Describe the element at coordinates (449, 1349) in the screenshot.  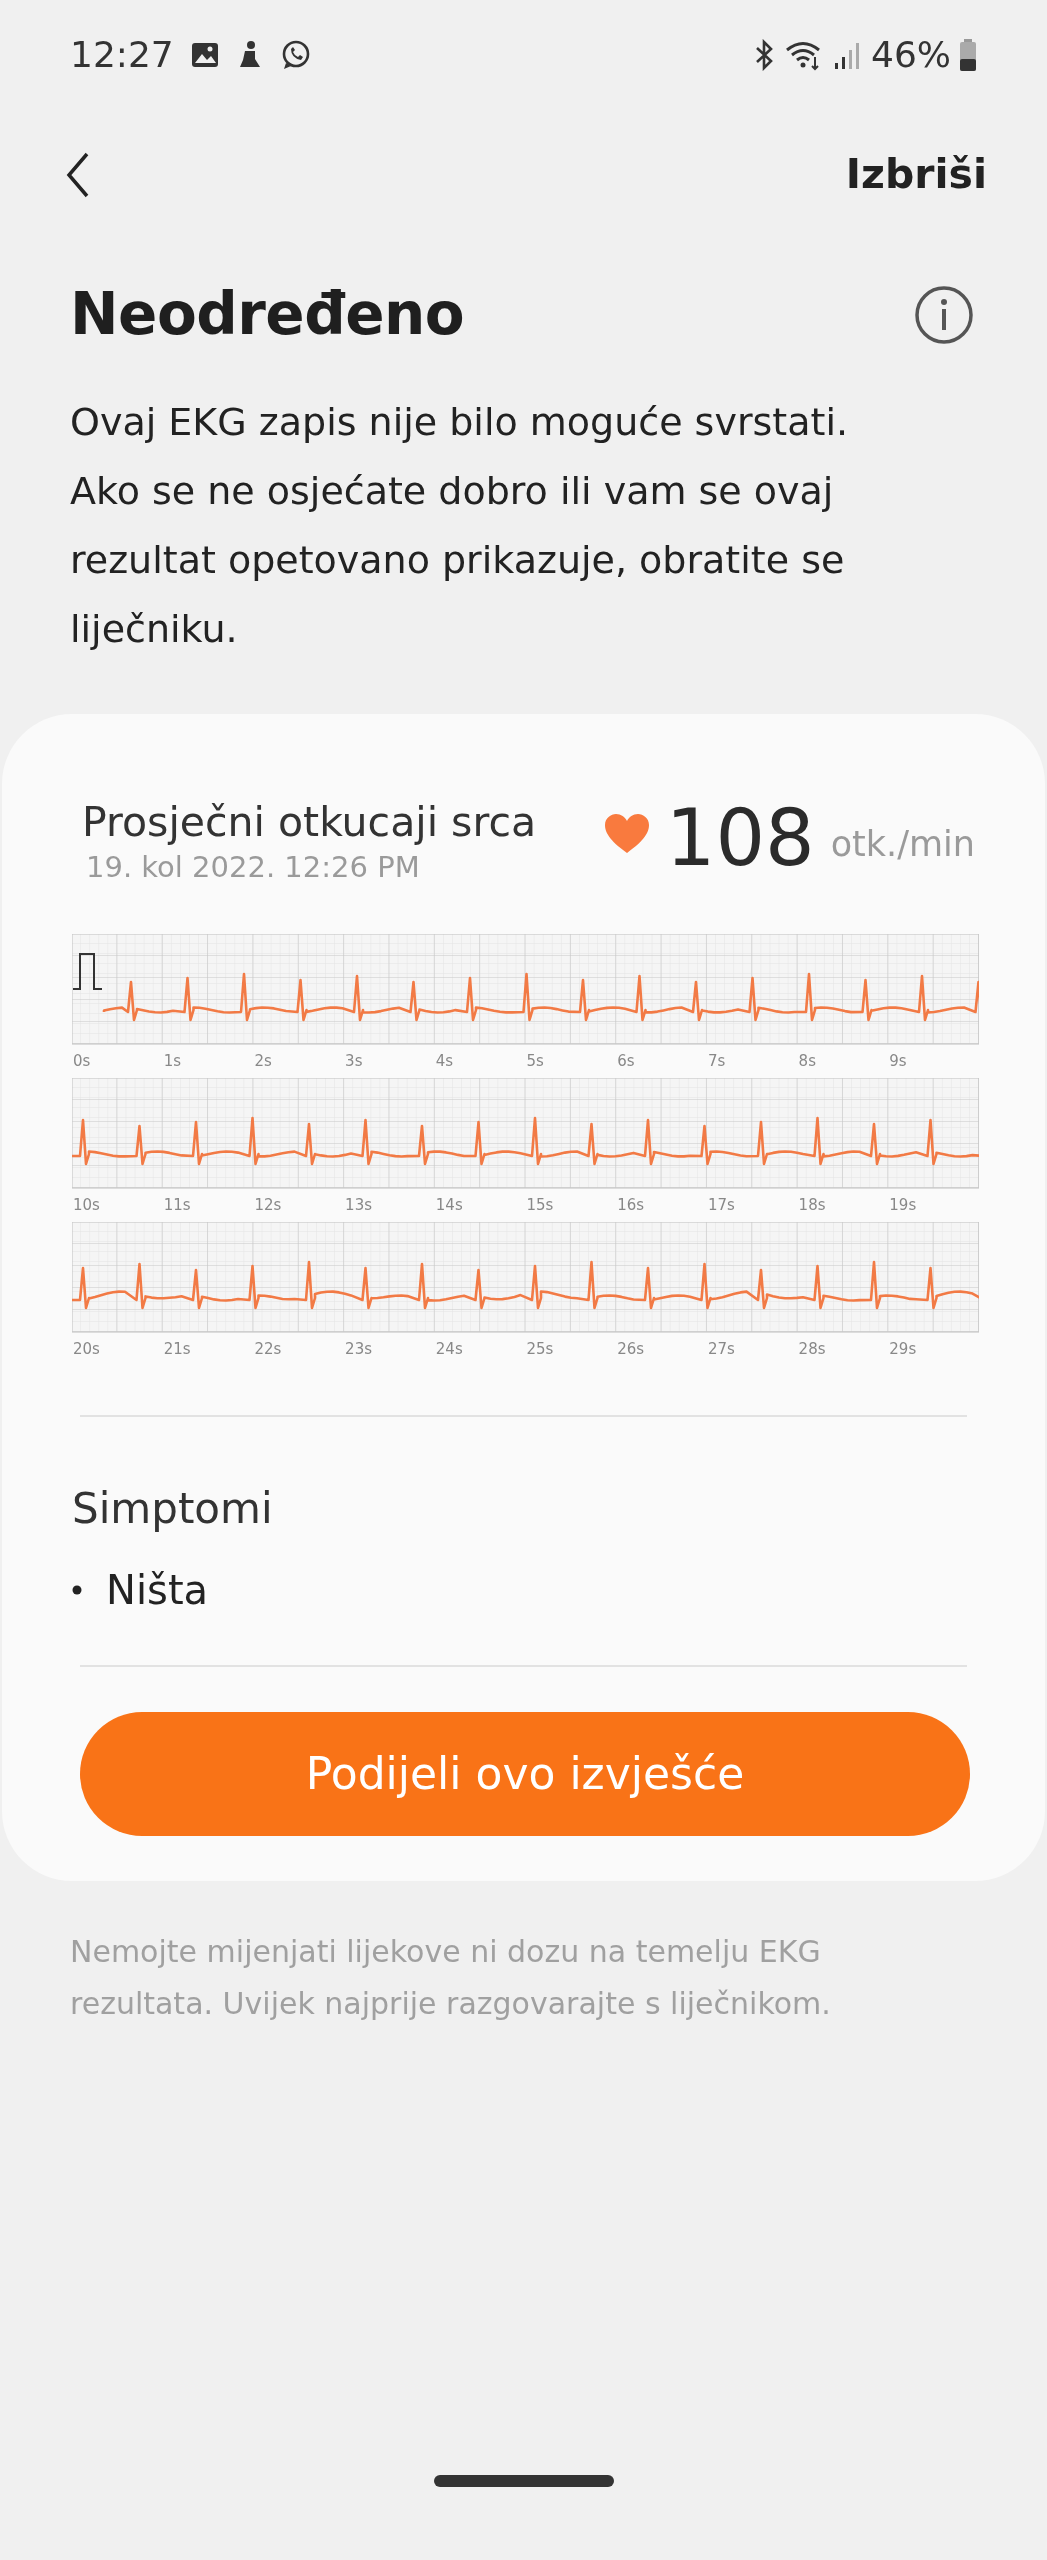
I see `time-label: 24s` at that location.